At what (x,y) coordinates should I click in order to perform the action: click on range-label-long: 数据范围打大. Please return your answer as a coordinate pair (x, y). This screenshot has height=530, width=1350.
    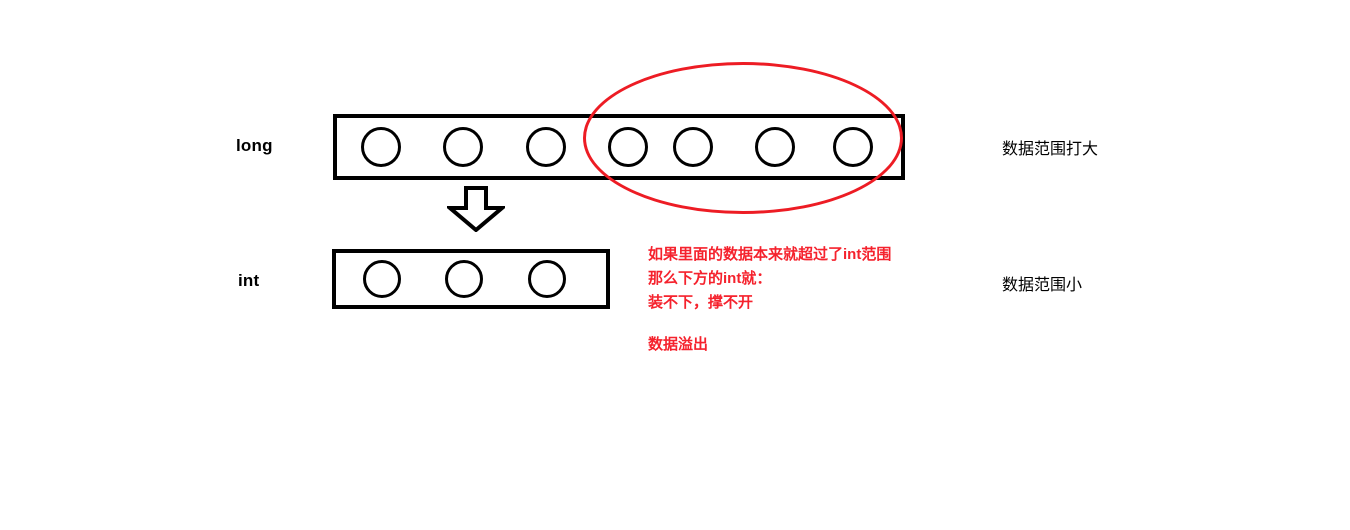
    Looking at the image, I should click on (1050, 149).